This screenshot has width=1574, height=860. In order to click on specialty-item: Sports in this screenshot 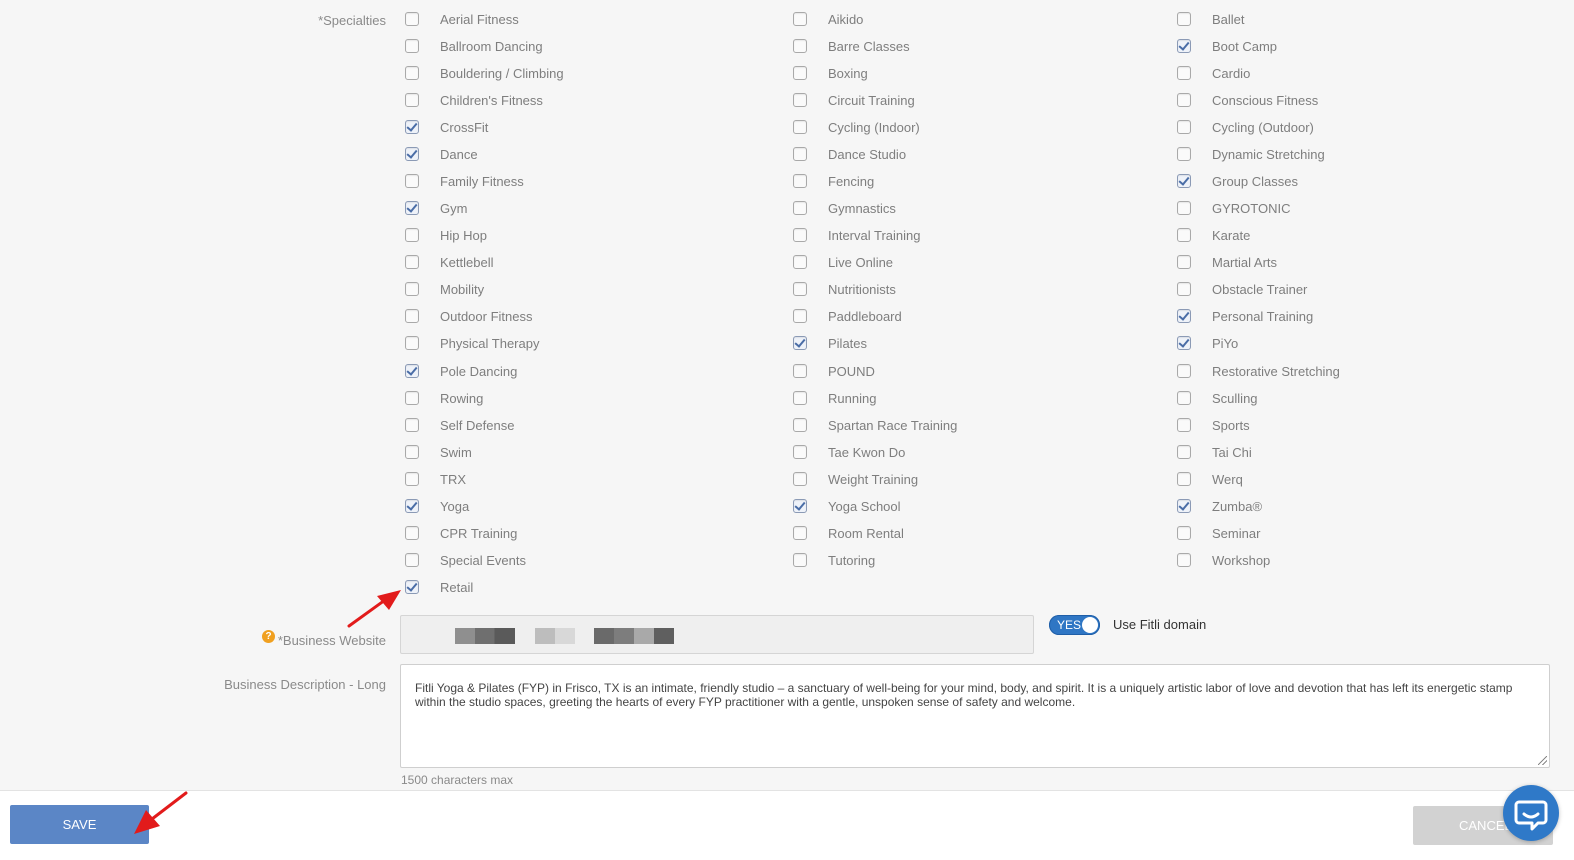, I will do `click(1213, 425)`.